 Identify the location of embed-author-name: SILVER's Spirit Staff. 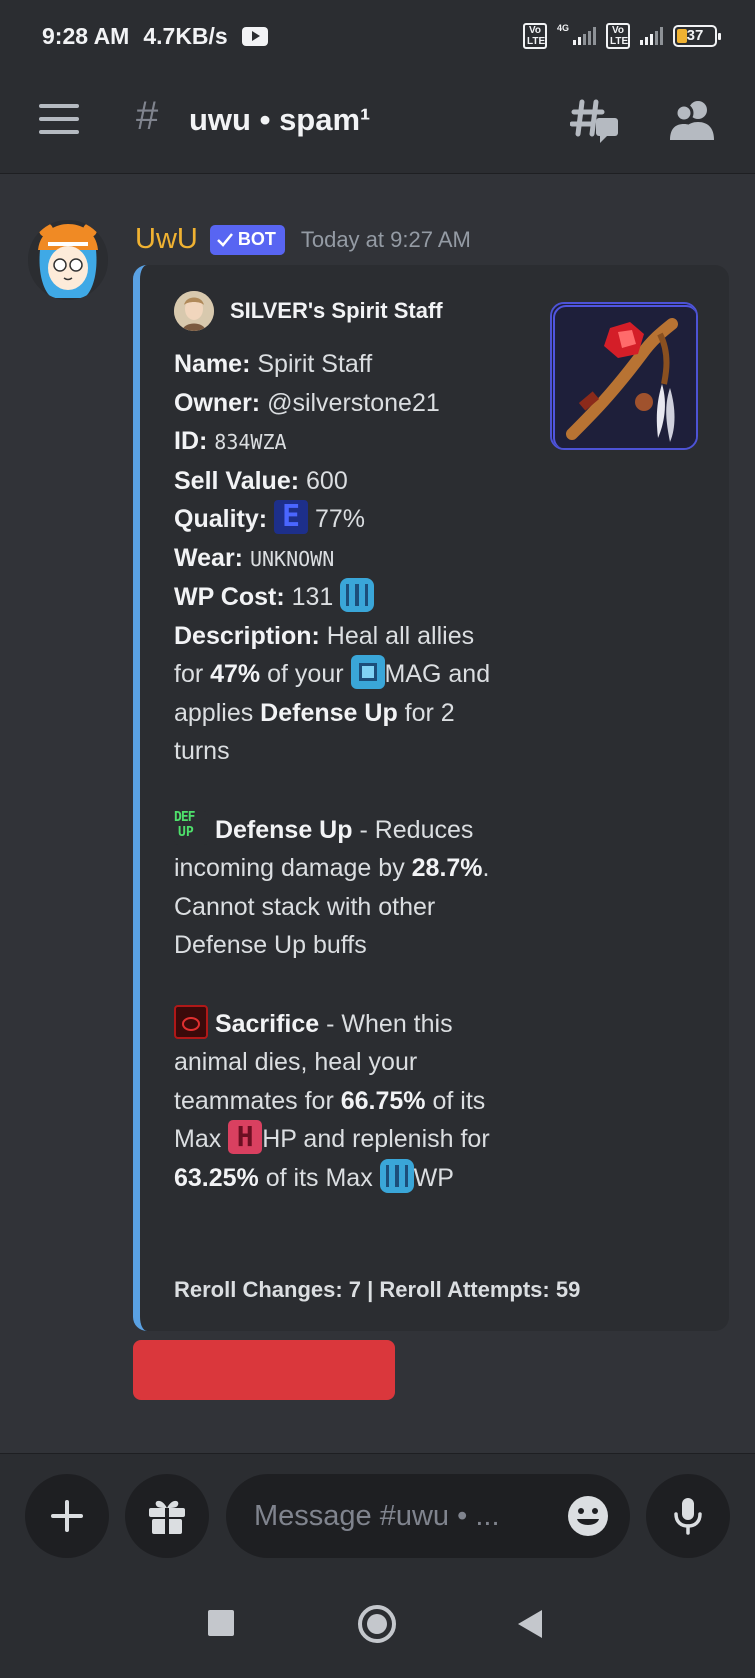
(336, 310).